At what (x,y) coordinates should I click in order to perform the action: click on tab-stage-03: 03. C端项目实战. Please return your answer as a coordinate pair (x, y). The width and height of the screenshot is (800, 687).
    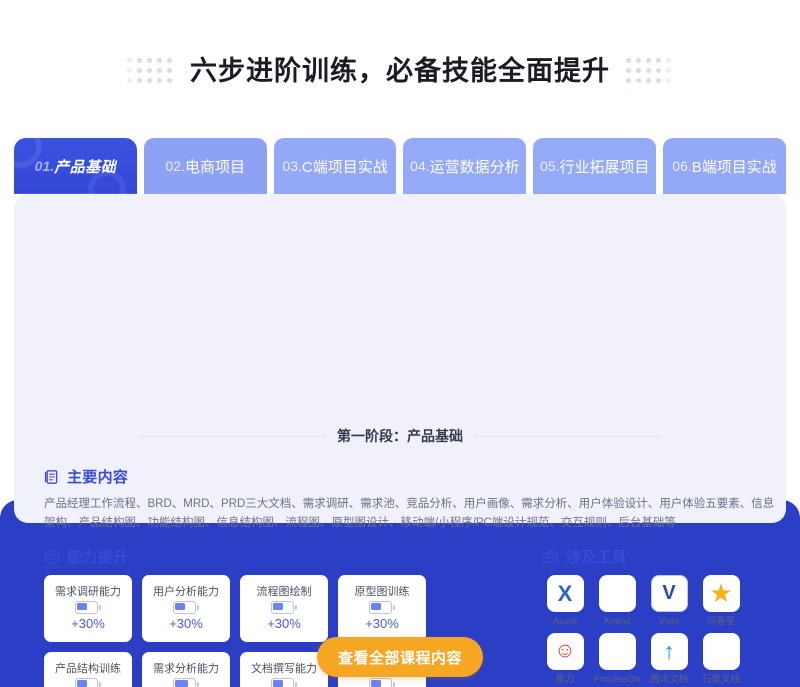
    Looking at the image, I should click on (335, 166).